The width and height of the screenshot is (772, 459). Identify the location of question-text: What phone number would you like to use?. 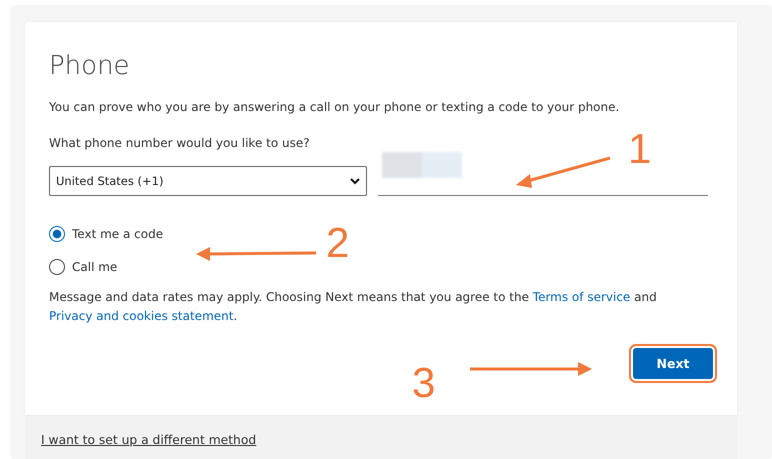
(180, 143).